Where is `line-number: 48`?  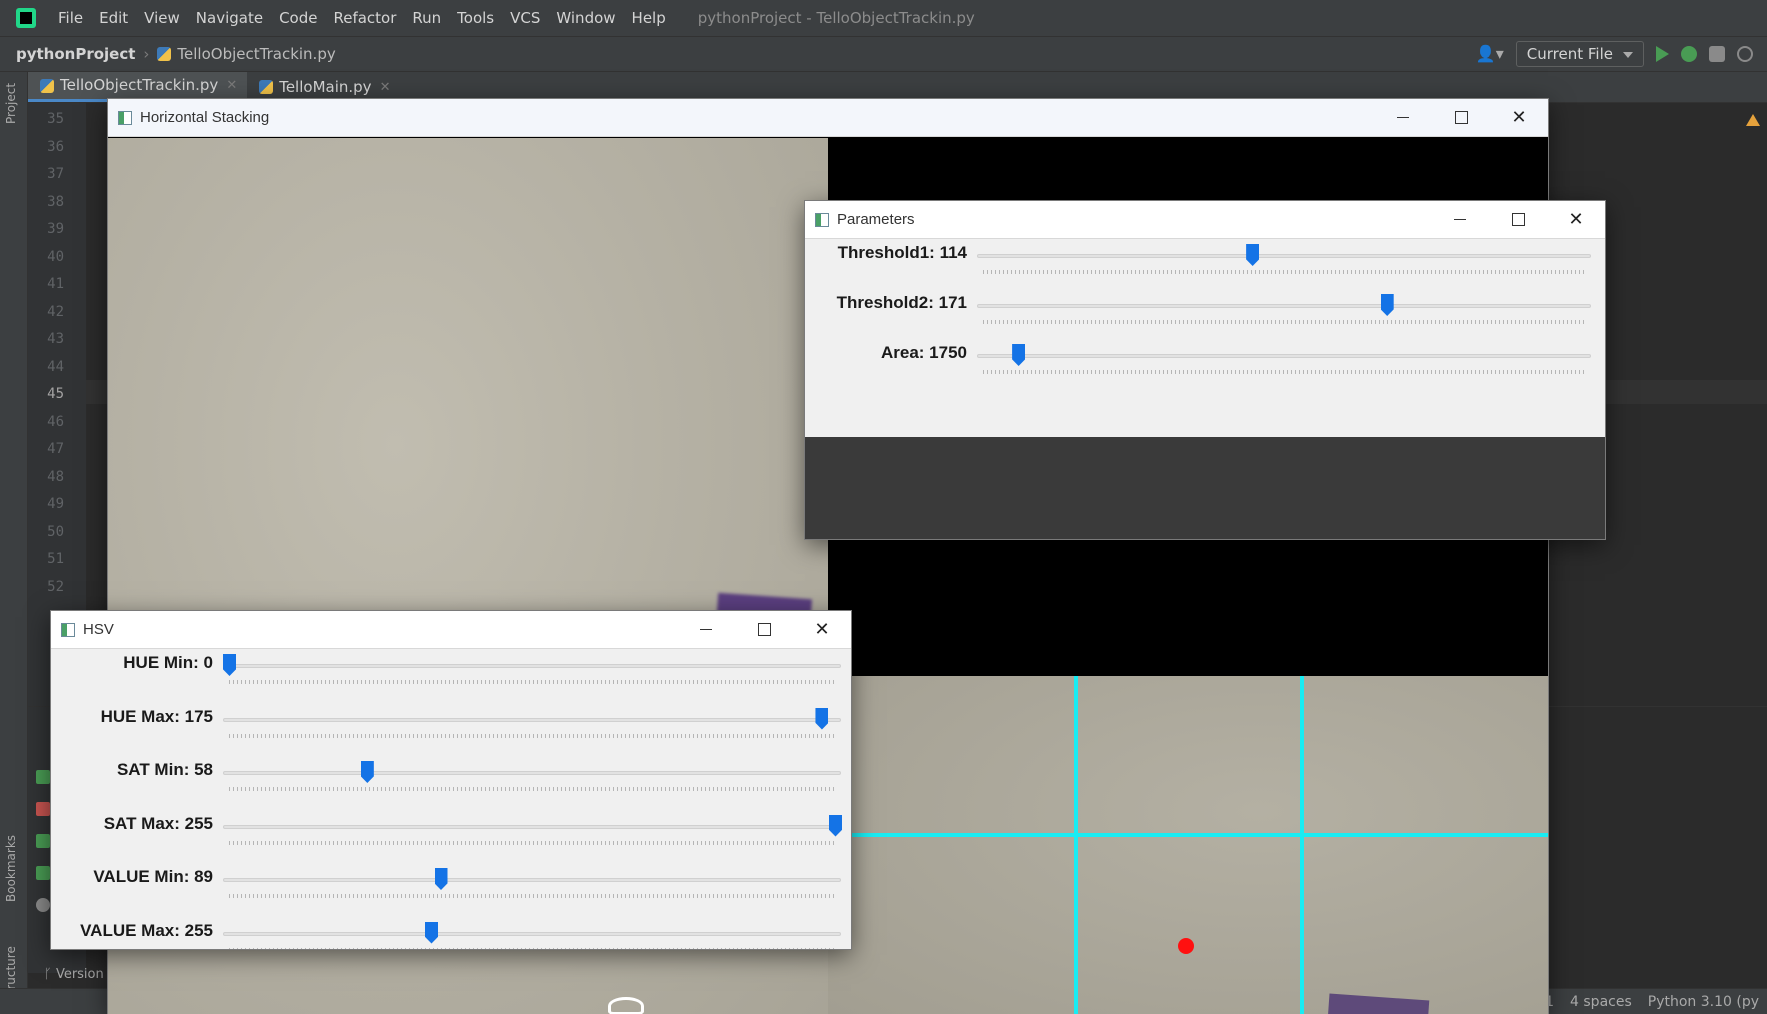
line-number: 48 is located at coordinates (55, 476).